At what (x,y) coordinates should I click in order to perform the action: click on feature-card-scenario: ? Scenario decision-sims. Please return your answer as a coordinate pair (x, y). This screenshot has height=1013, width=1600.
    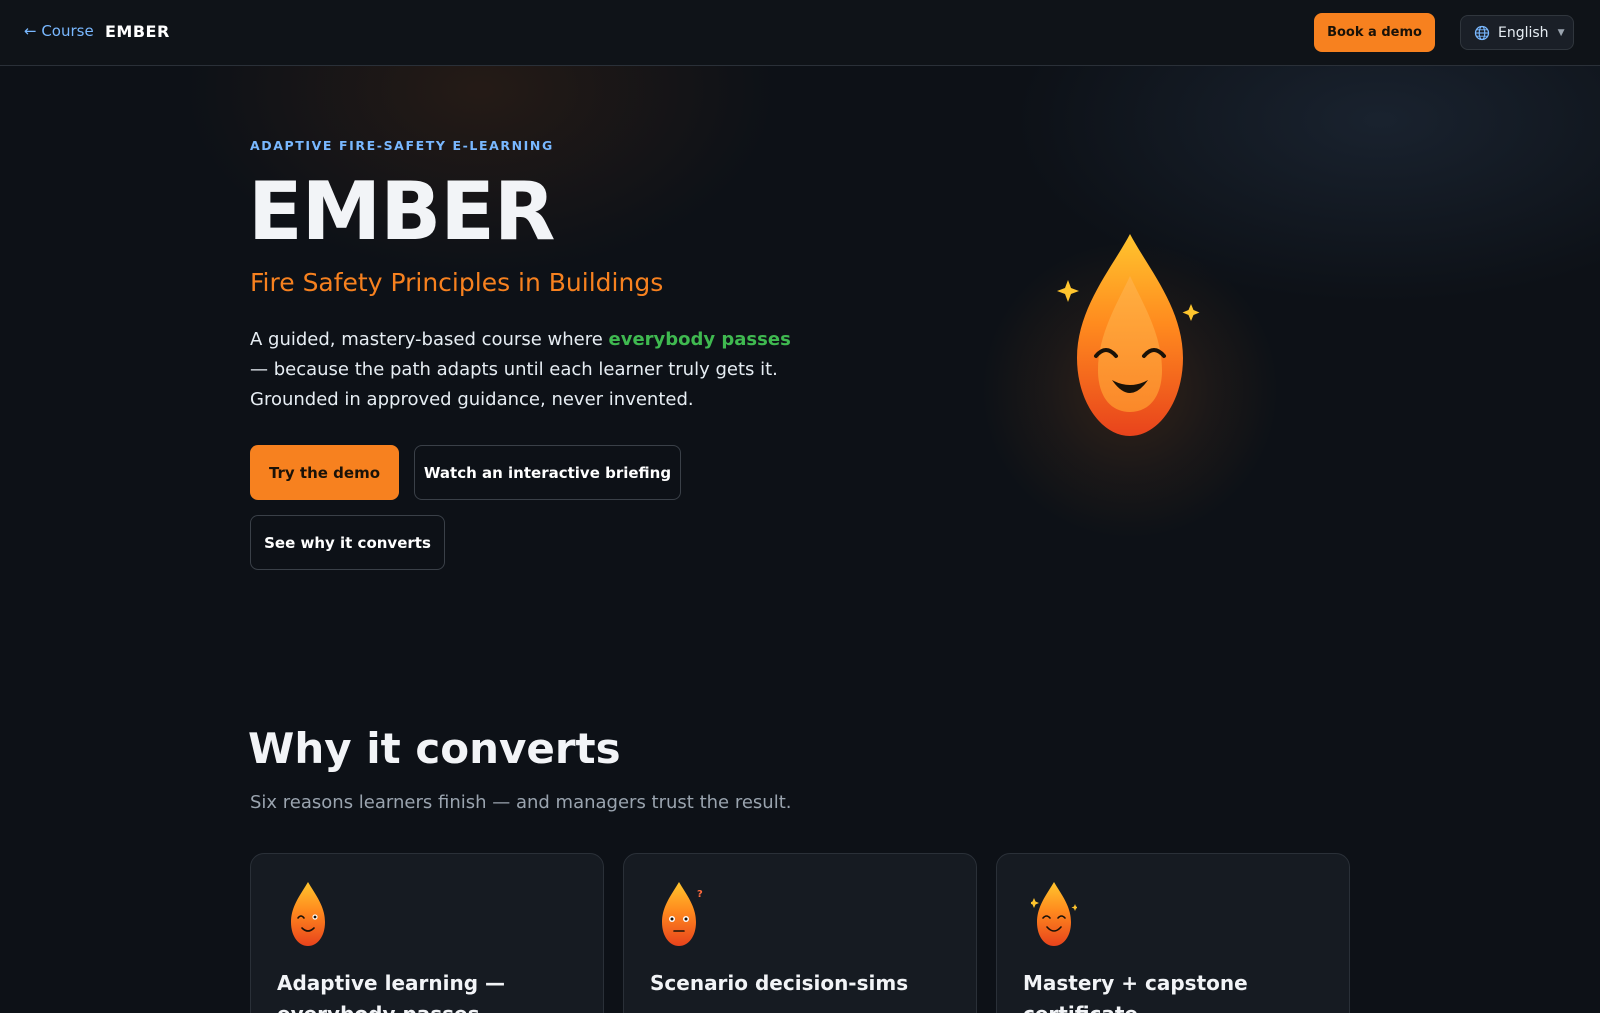
    Looking at the image, I should click on (800, 933).